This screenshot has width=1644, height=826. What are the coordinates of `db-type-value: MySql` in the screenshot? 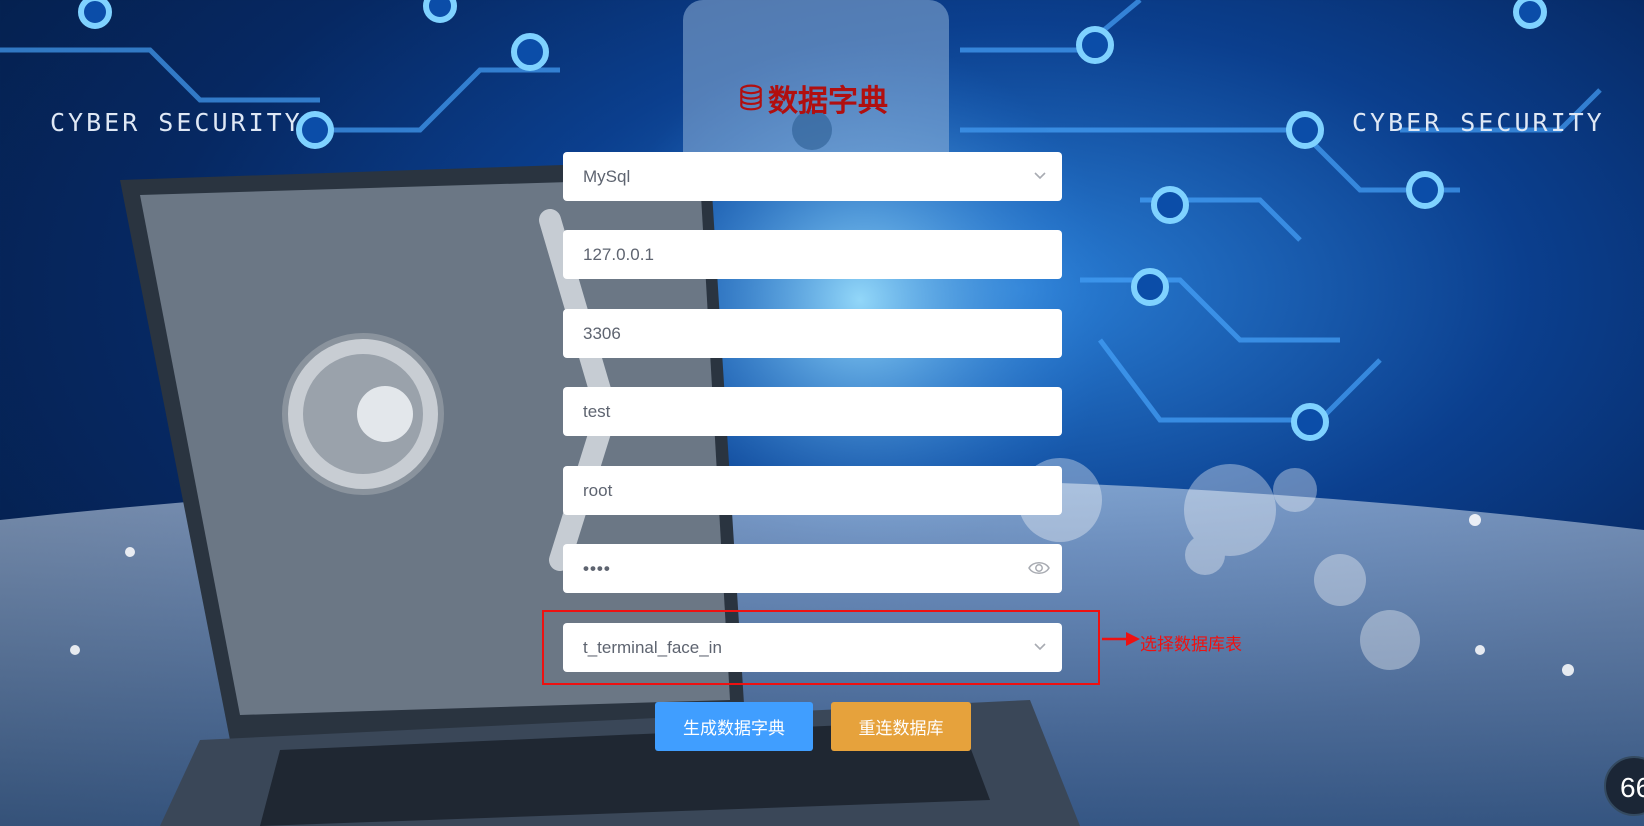 It's located at (607, 176).